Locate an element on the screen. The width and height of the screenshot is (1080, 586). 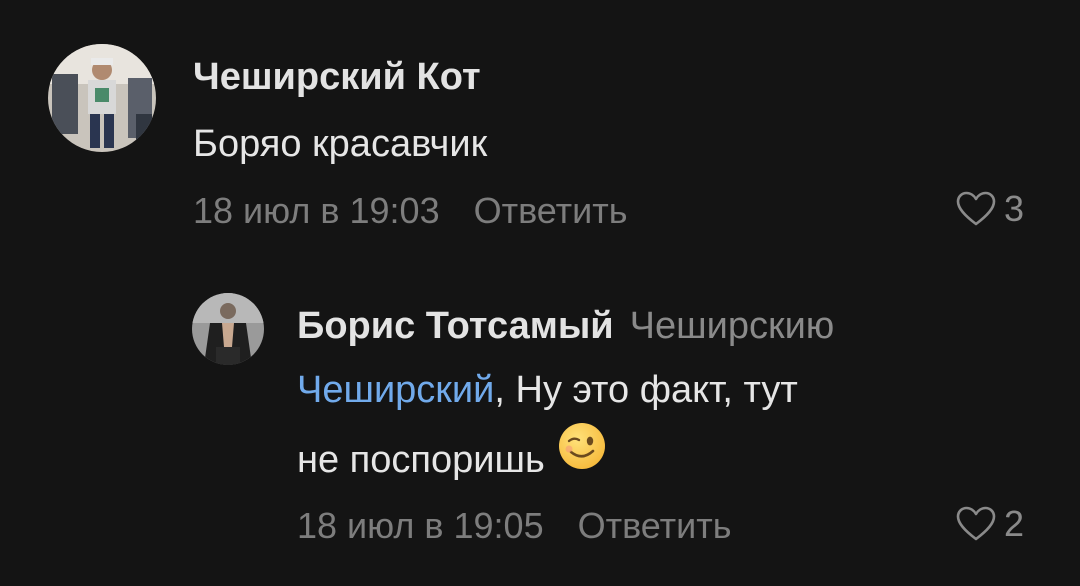
comment-meta: 18 июл в 19:03 Ответить is located at coordinates (410, 211).